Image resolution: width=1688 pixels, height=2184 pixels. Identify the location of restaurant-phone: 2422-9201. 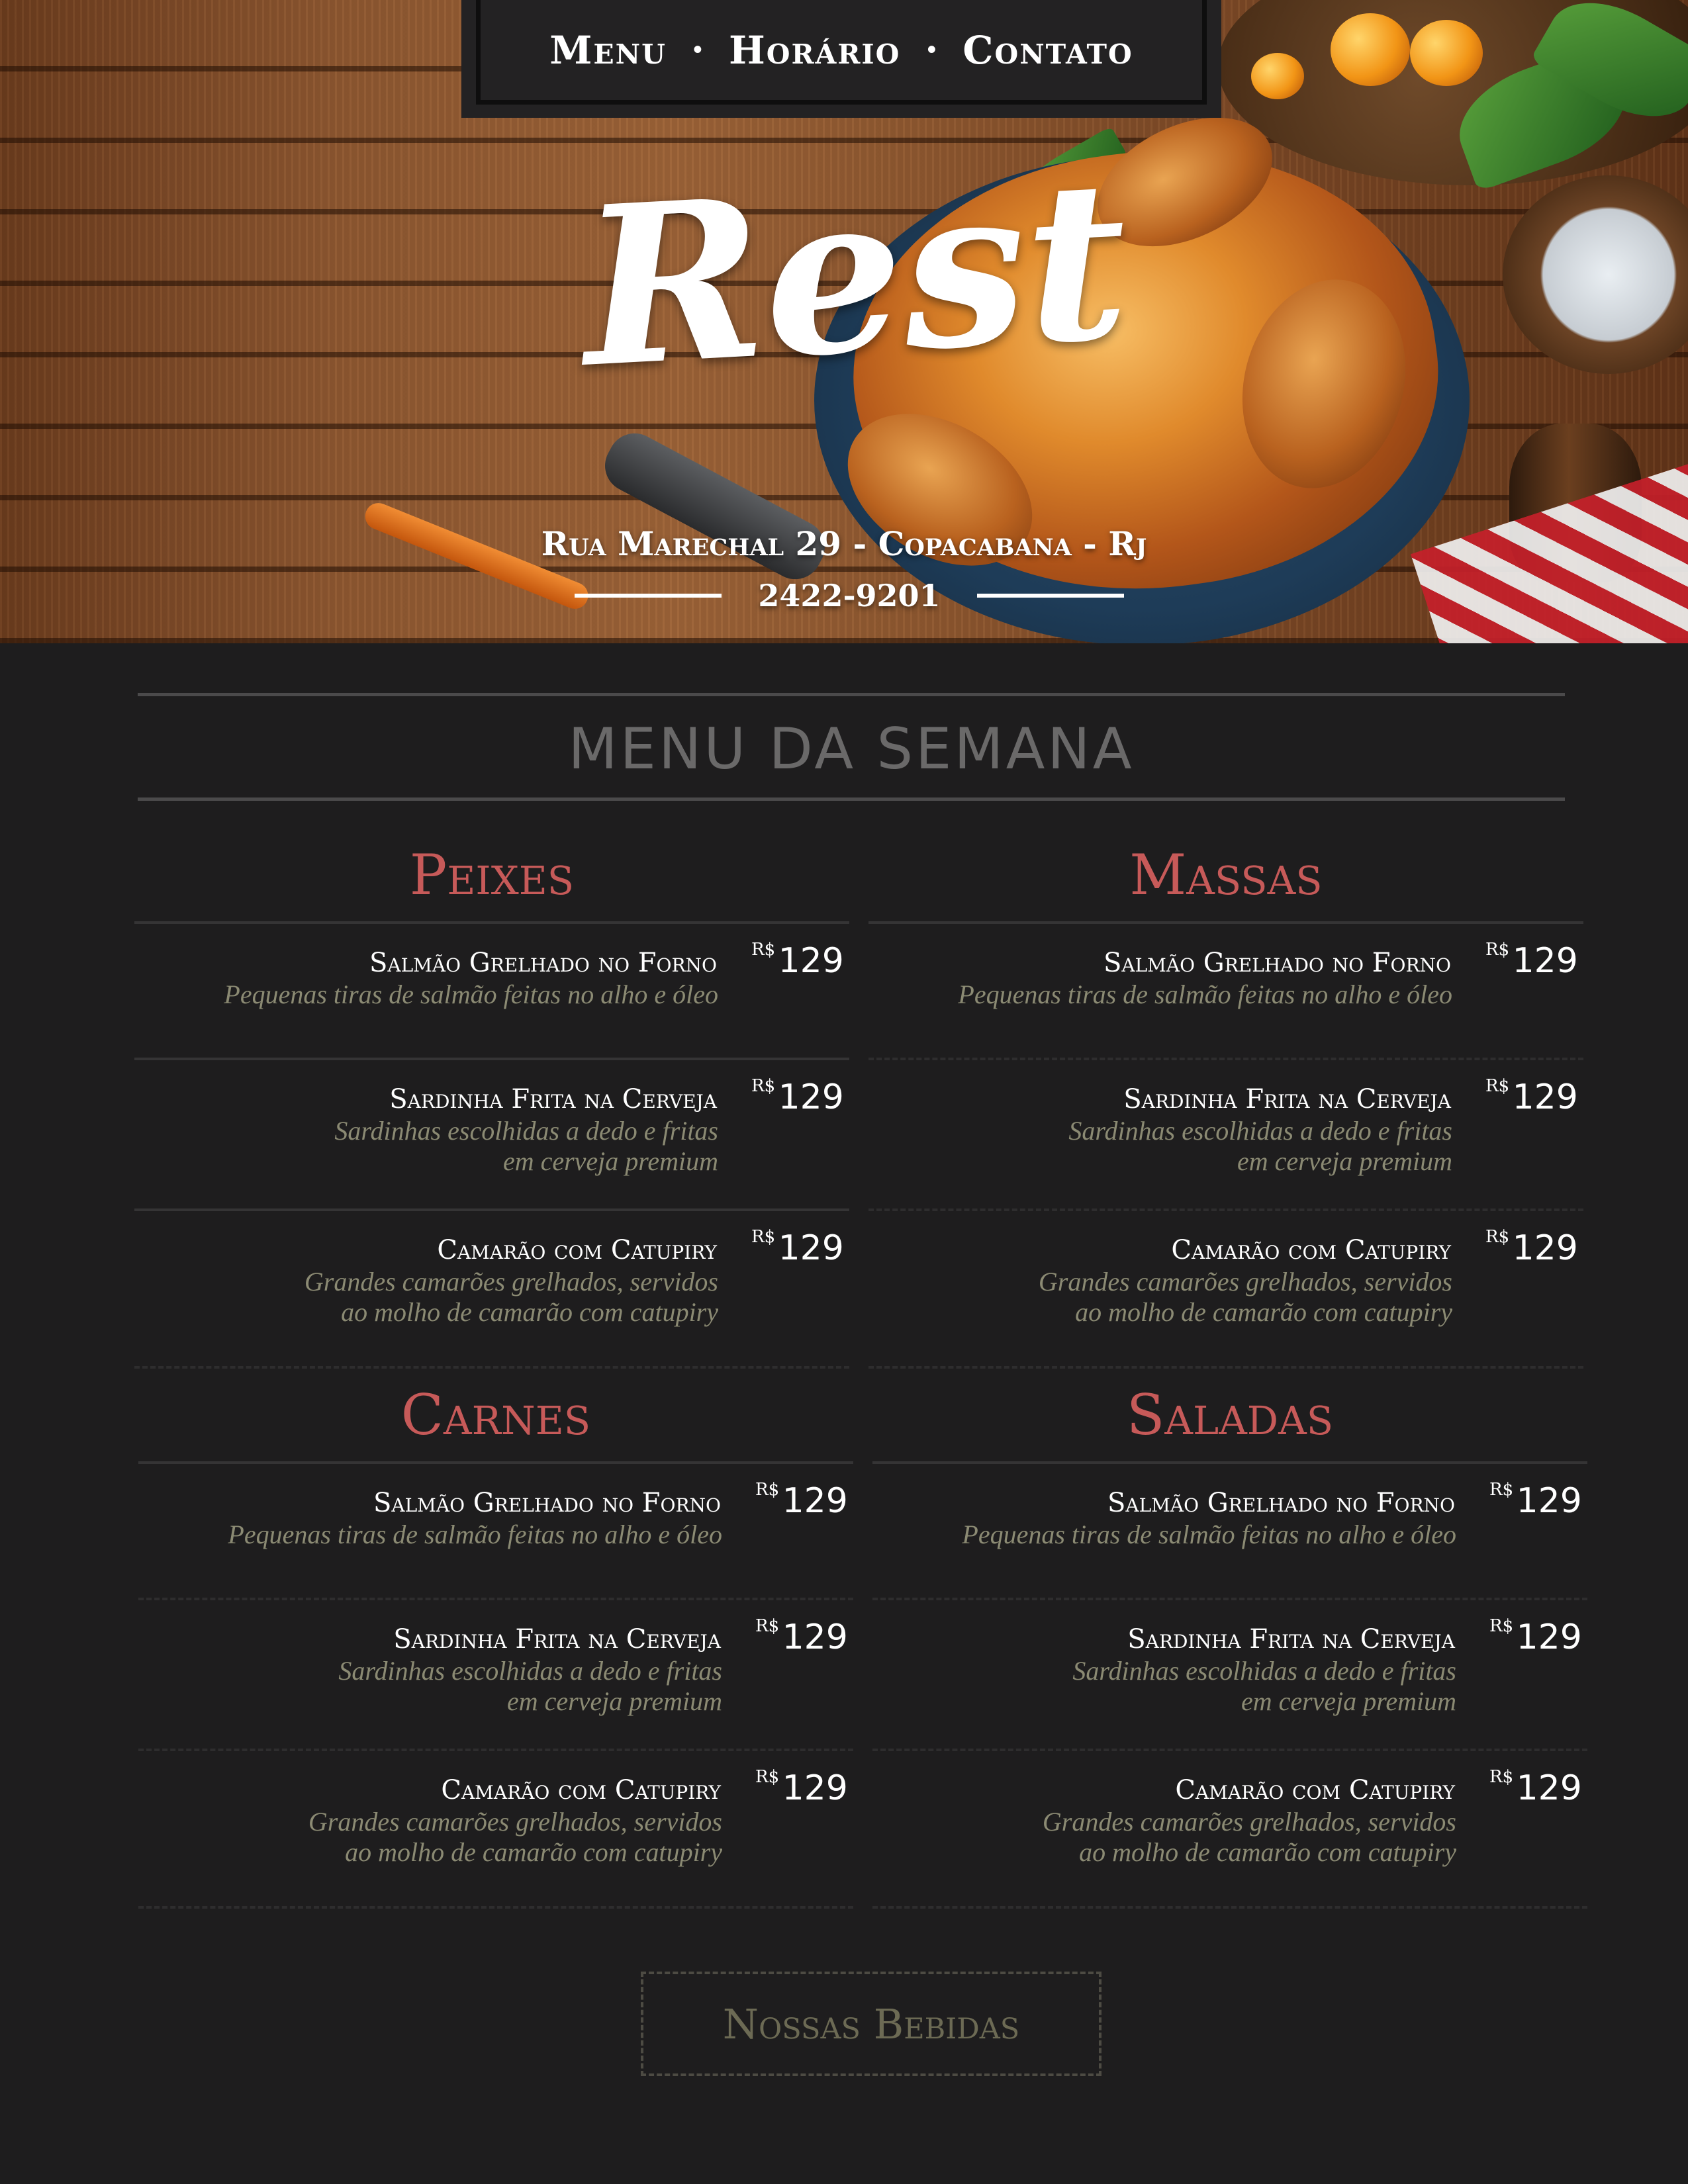
(849, 596).